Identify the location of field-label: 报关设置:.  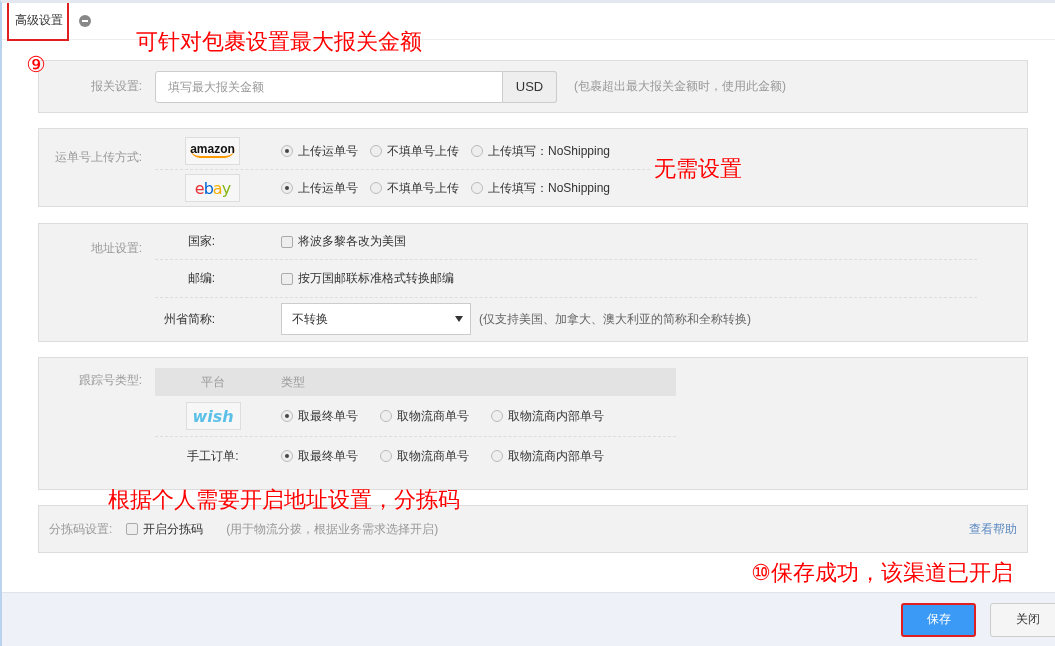
(115, 86).